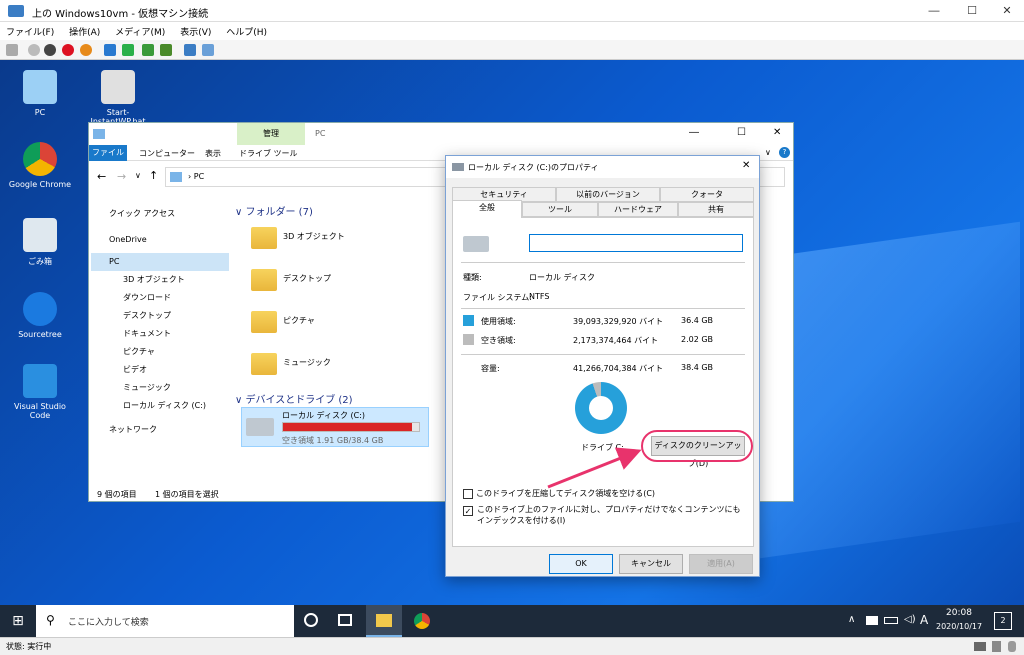  What do you see at coordinates (128, 50) in the screenshot?
I see `resume-icon` at bounding box center [128, 50].